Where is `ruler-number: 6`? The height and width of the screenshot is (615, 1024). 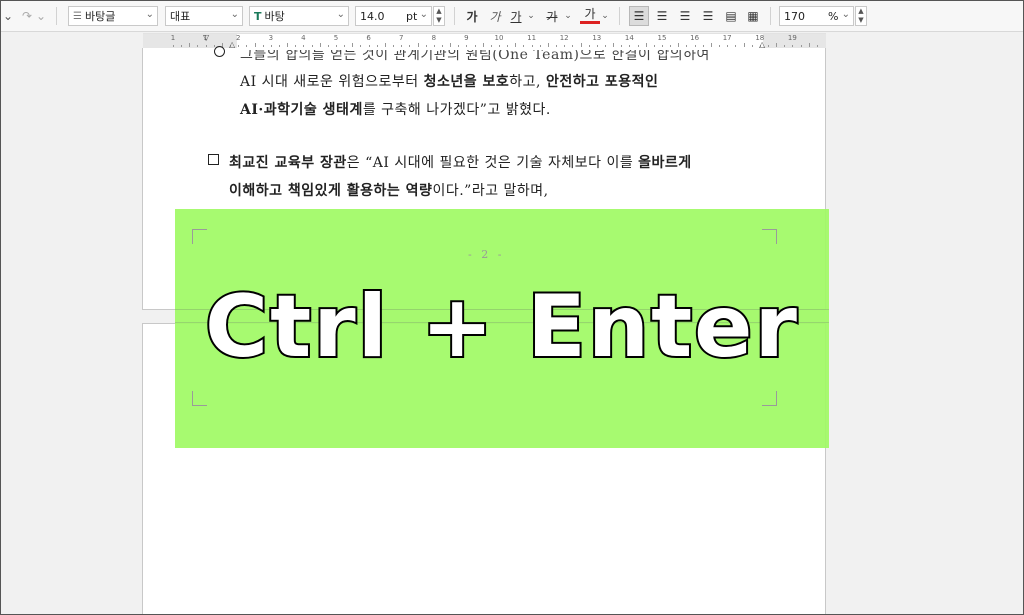 ruler-number: 6 is located at coordinates (368, 38).